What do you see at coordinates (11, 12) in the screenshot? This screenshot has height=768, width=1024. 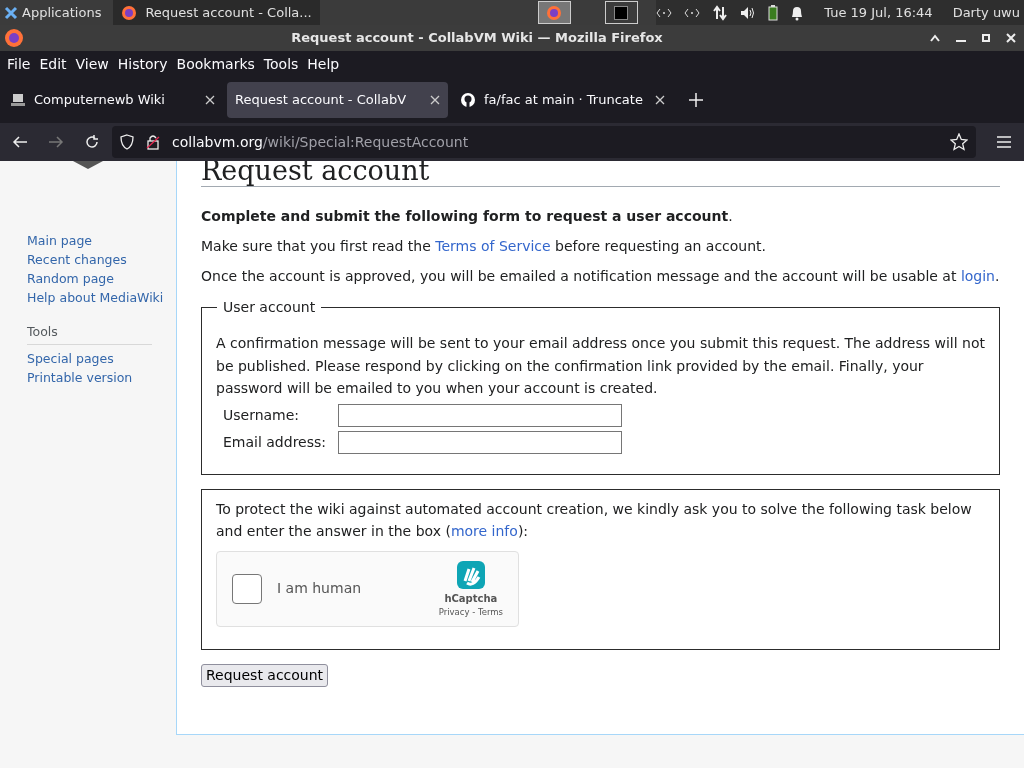 I see `x-logo-icon` at bounding box center [11, 12].